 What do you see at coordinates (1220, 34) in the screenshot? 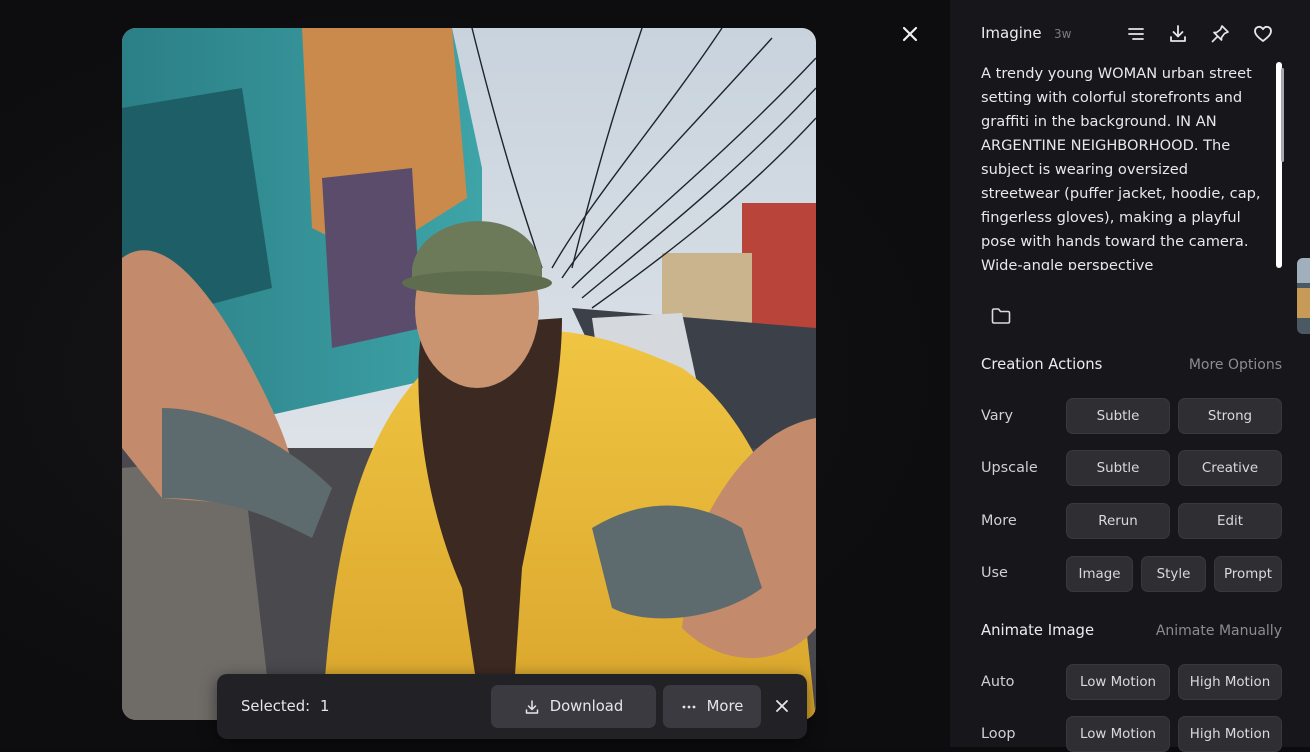
I see `pin-icon` at bounding box center [1220, 34].